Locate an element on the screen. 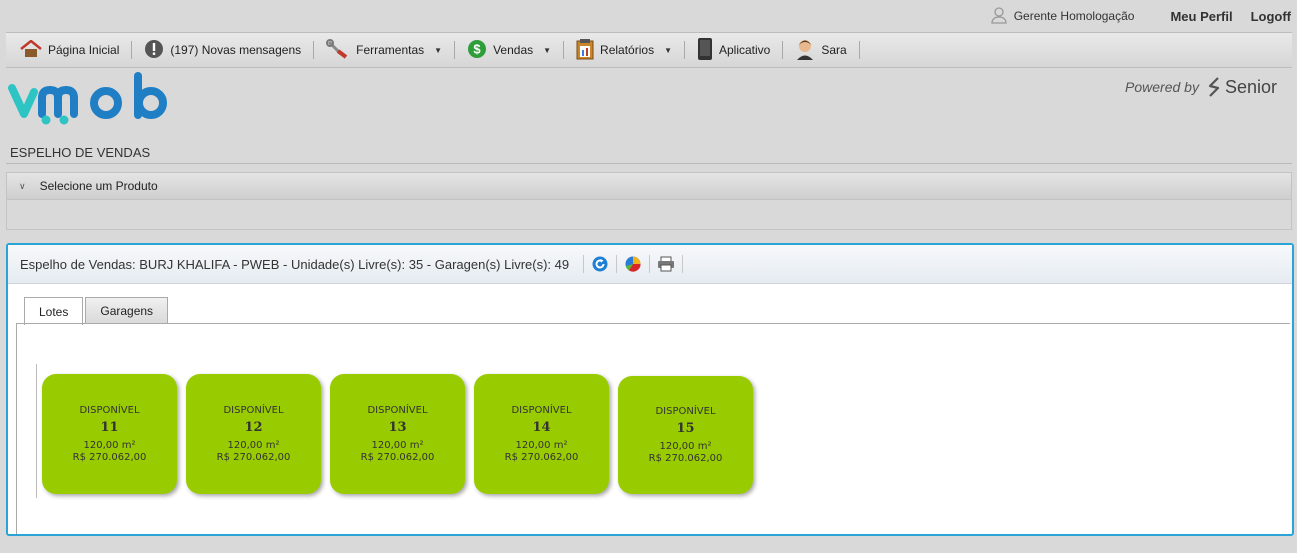 The width and height of the screenshot is (1297, 553). product-selector-label: Selecione um Produto is located at coordinates (98, 186).